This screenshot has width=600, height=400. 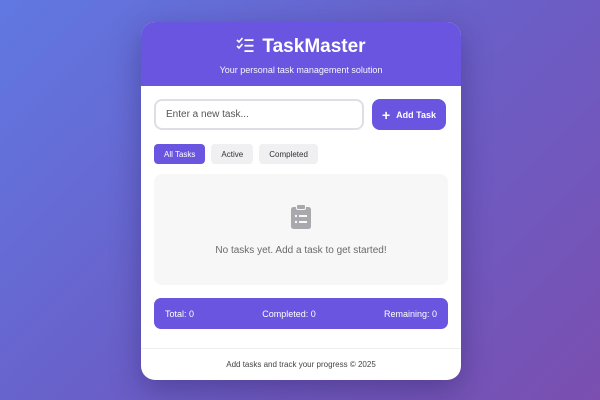 What do you see at coordinates (180, 154) in the screenshot?
I see `filter-all-tasks: All Tasks` at bounding box center [180, 154].